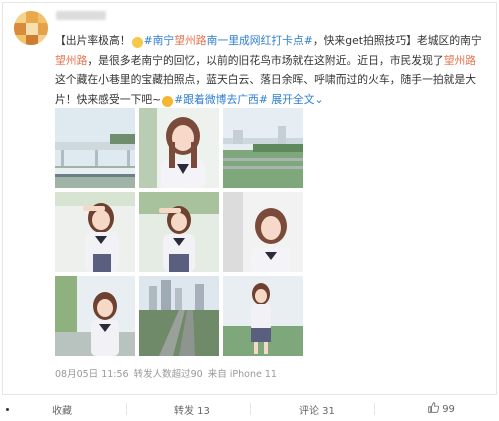  Describe the element at coordinates (292, 99) in the screenshot. I see `expand-full-text-link: 展开全文` at that location.